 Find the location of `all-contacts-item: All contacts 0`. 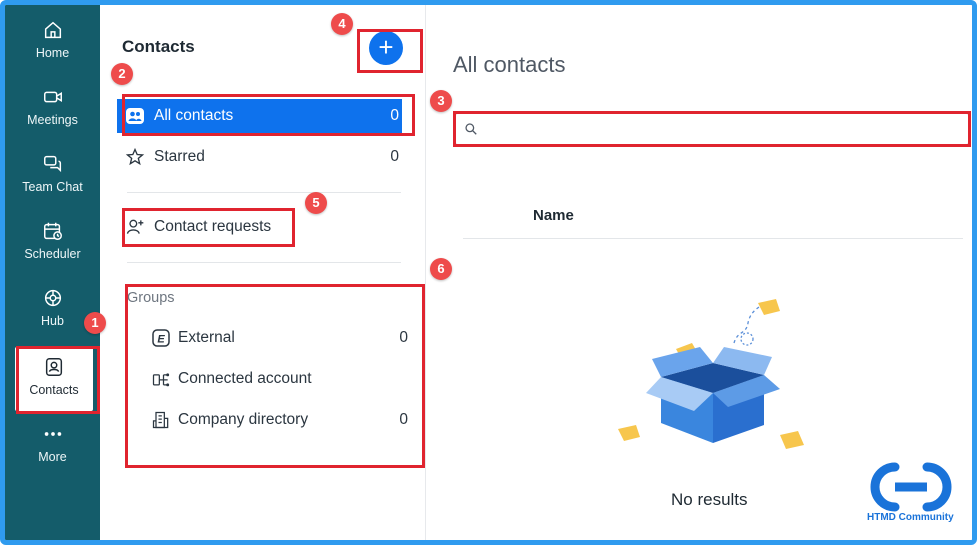

all-contacts-item: All contacts 0 is located at coordinates (259, 116).